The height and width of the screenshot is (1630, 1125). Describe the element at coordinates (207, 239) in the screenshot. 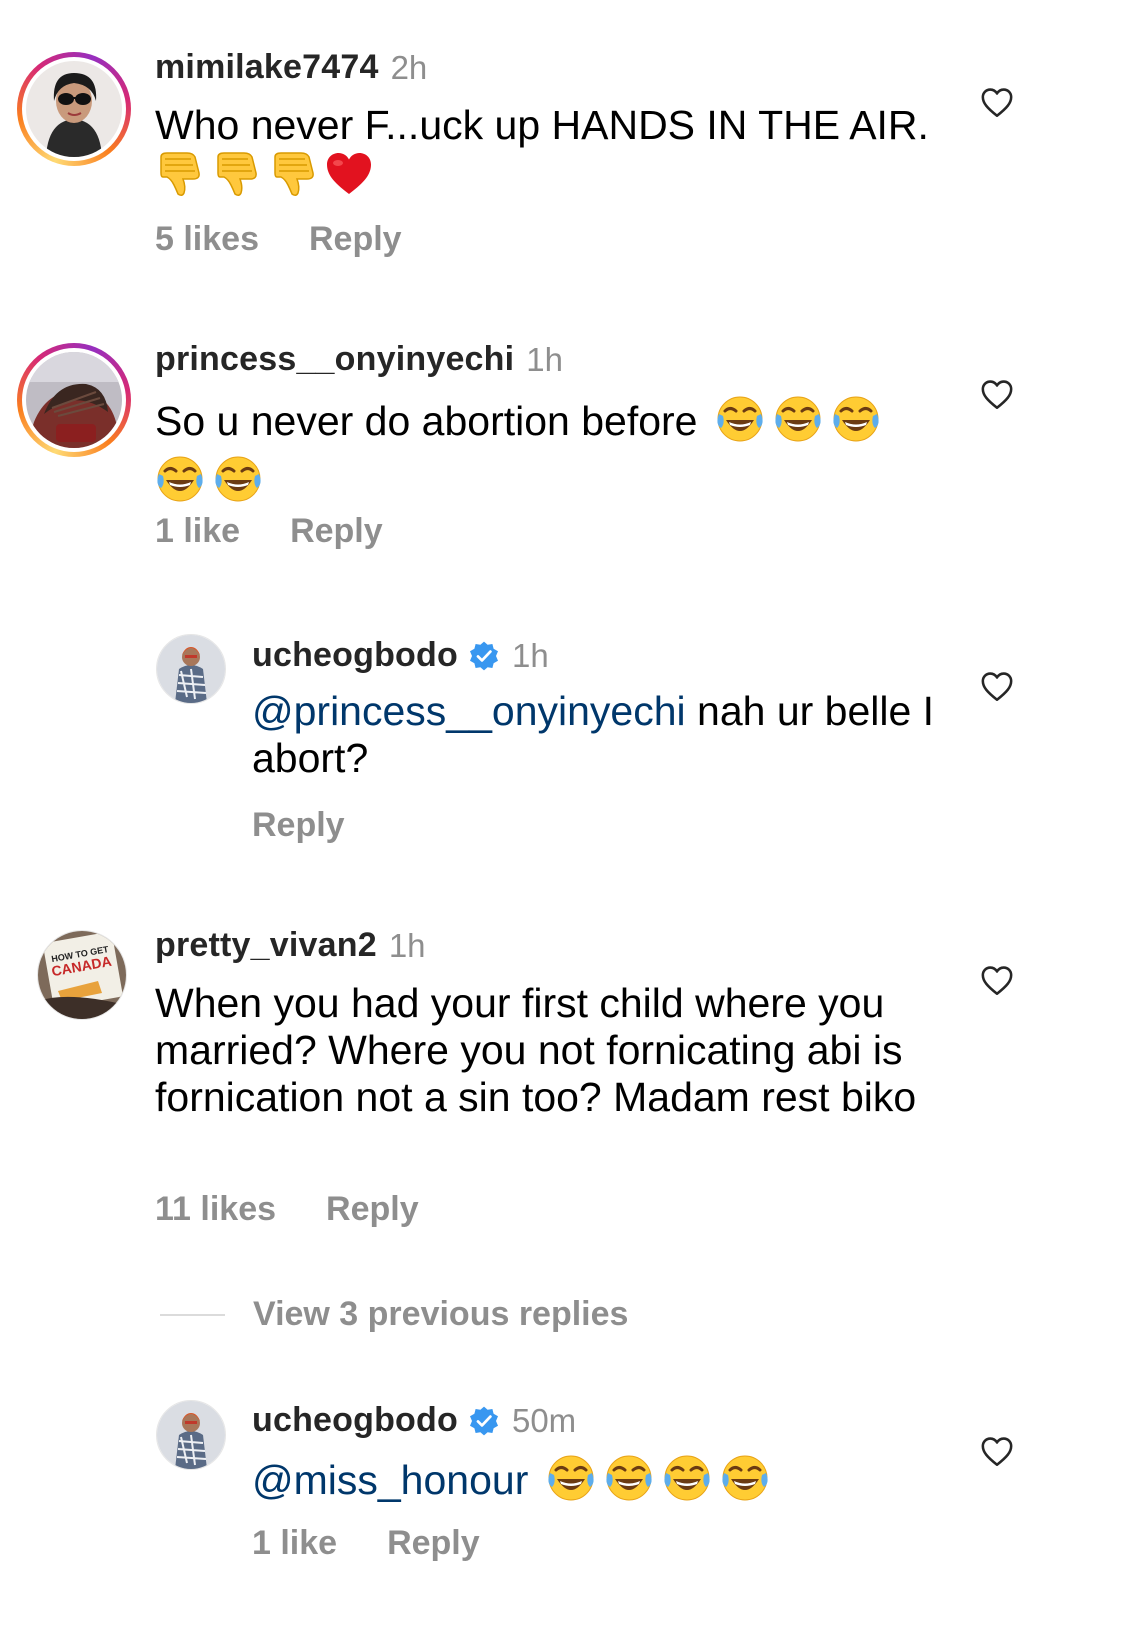

I see `likes-count: 5 likes` at that location.